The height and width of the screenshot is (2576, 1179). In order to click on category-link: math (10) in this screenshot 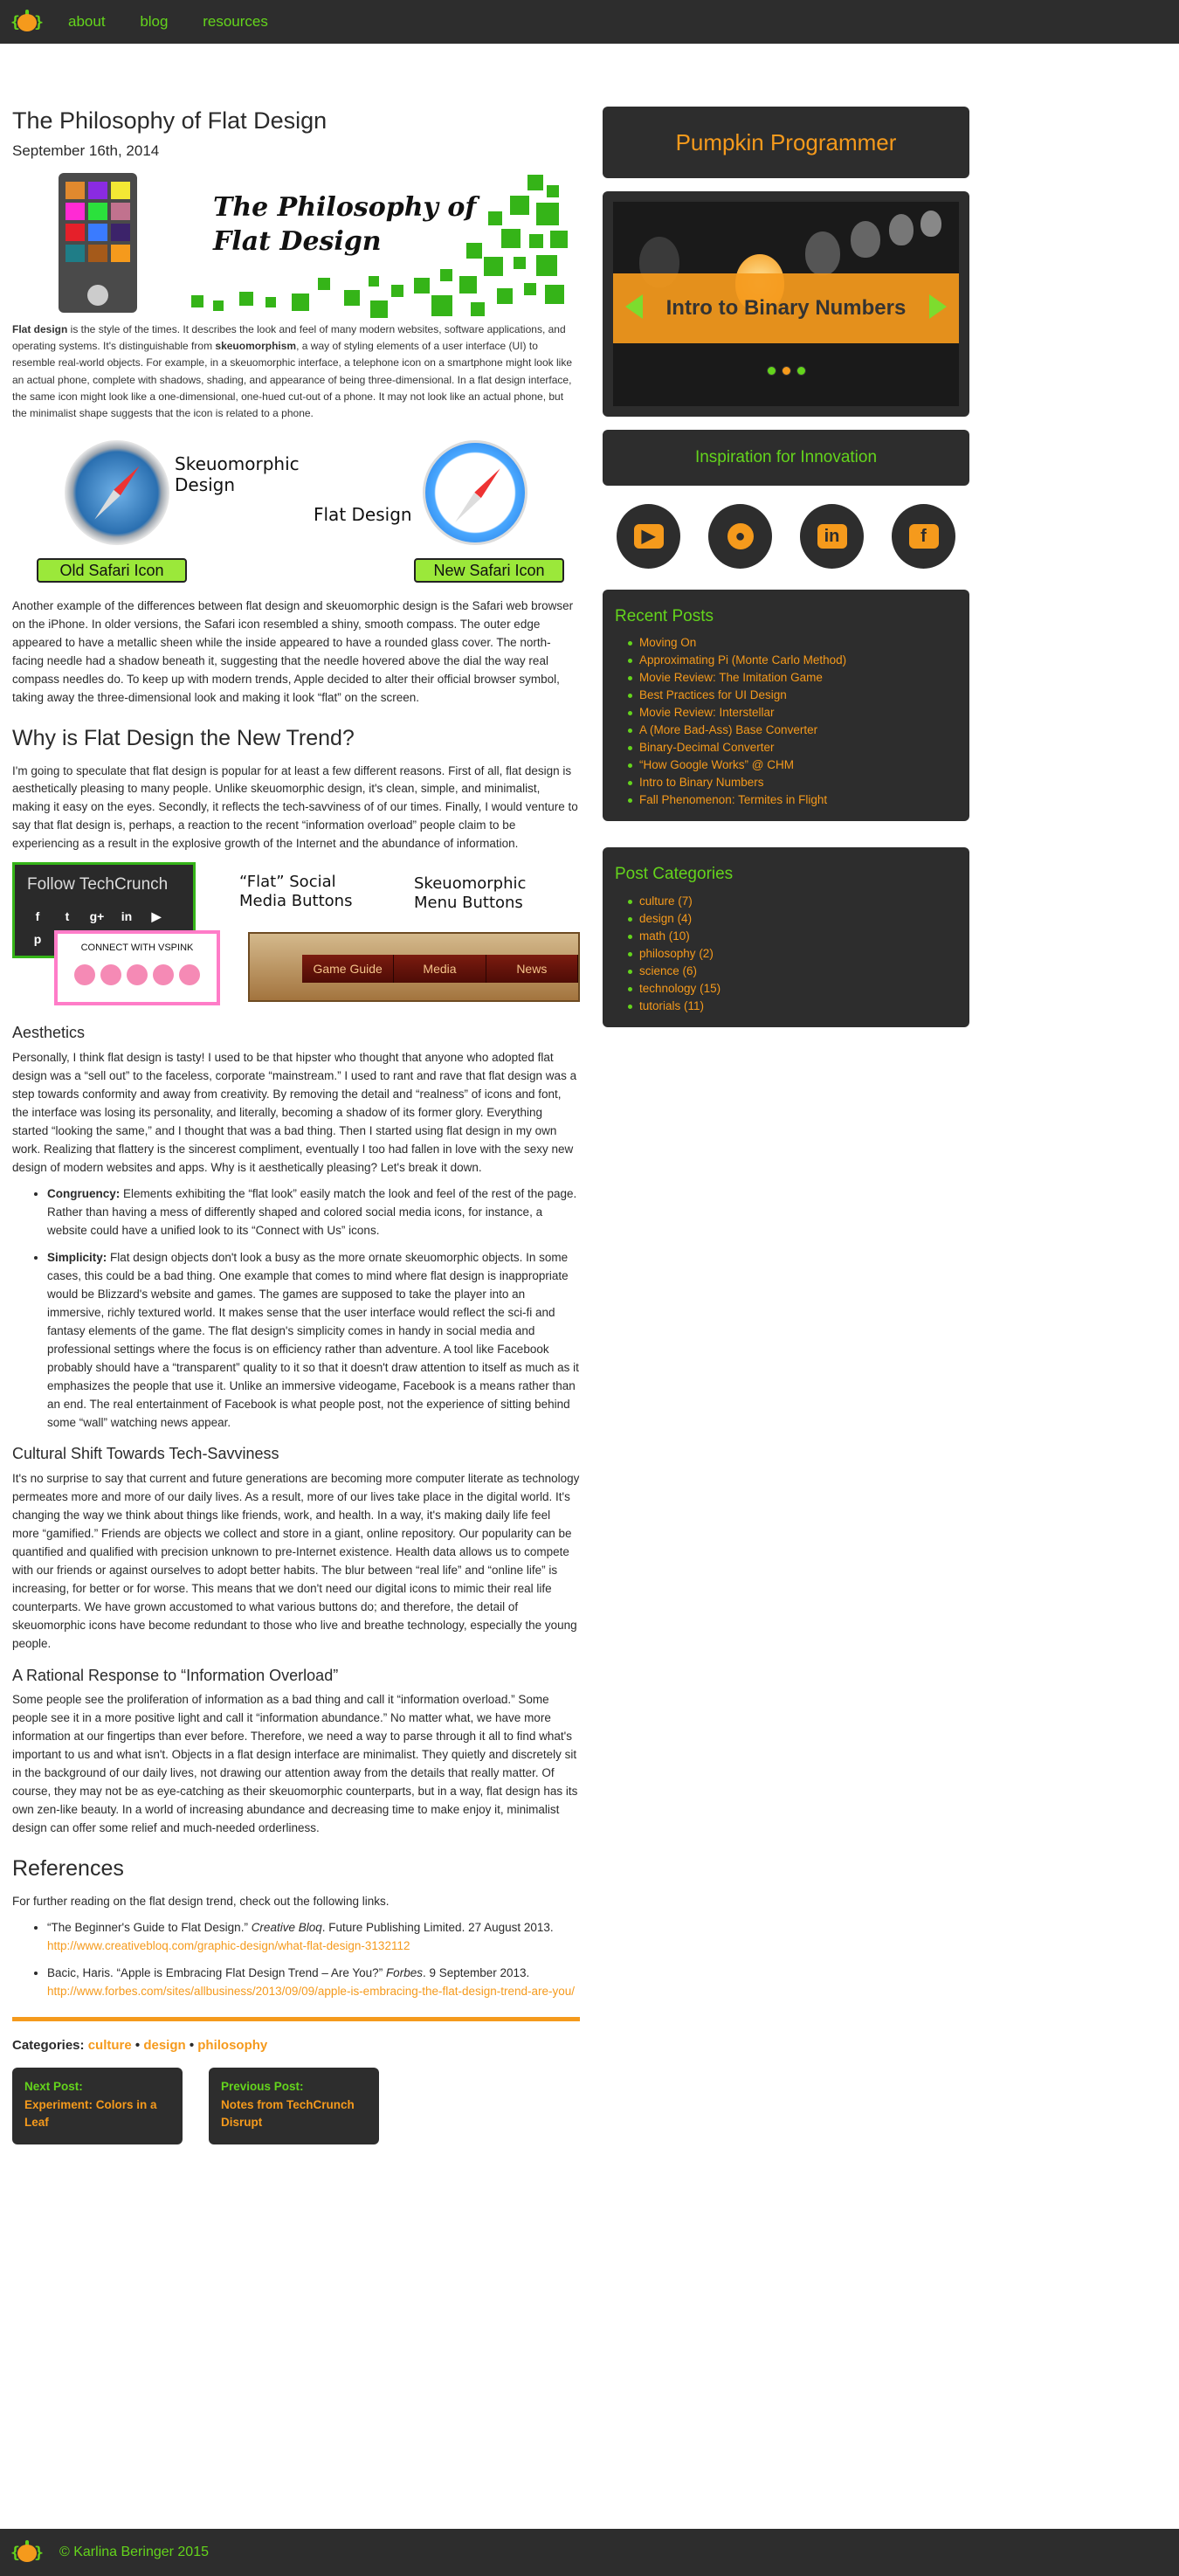, I will do `click(792, 936)`.